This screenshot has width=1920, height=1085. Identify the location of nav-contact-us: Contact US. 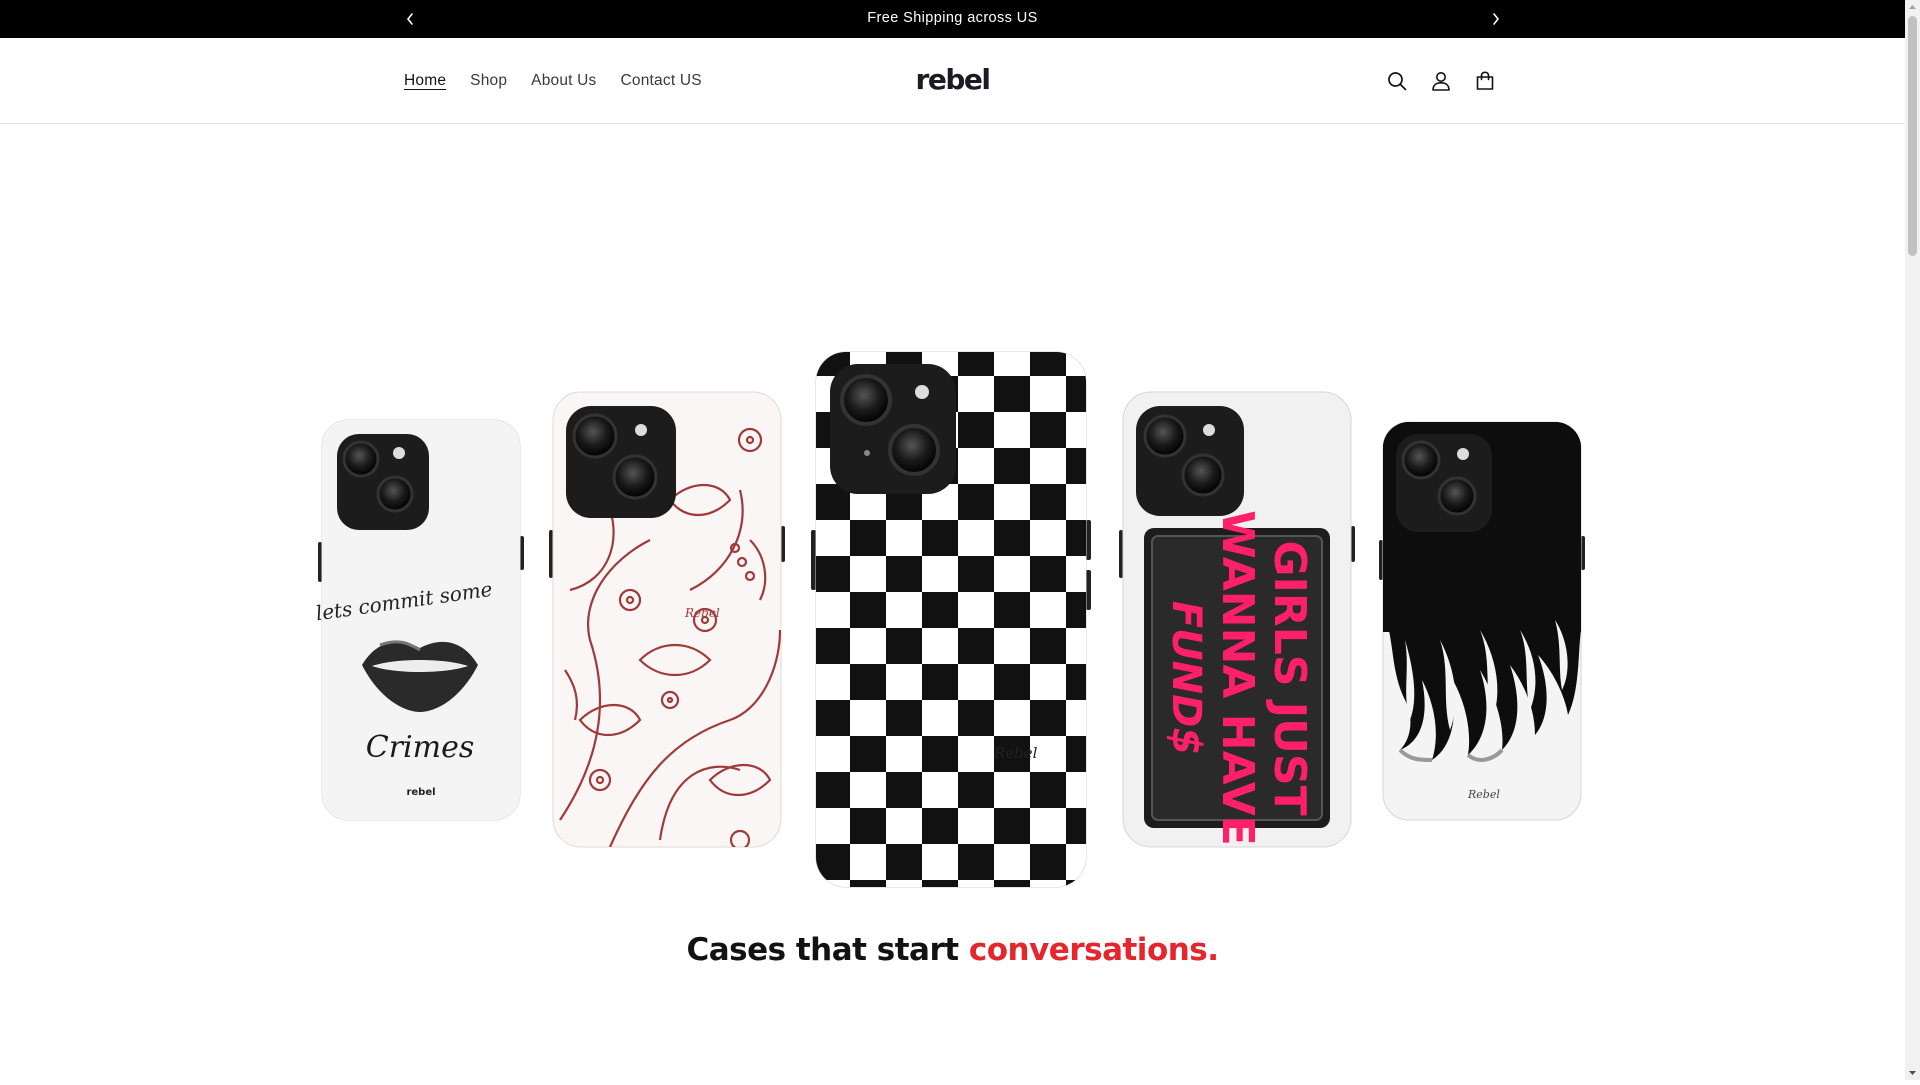
(661, 81).